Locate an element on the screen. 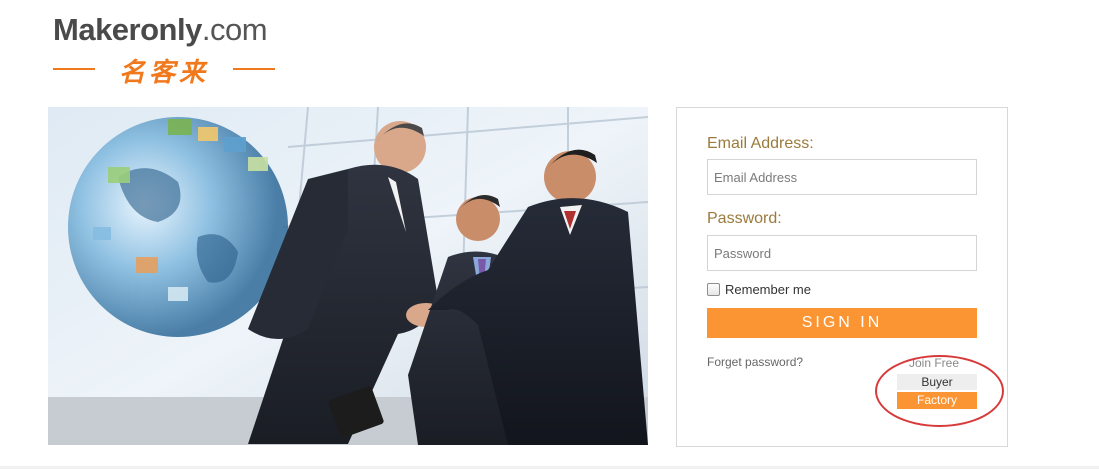 The image size is (1099, 473). email-input is located at coordinates (842, 177).